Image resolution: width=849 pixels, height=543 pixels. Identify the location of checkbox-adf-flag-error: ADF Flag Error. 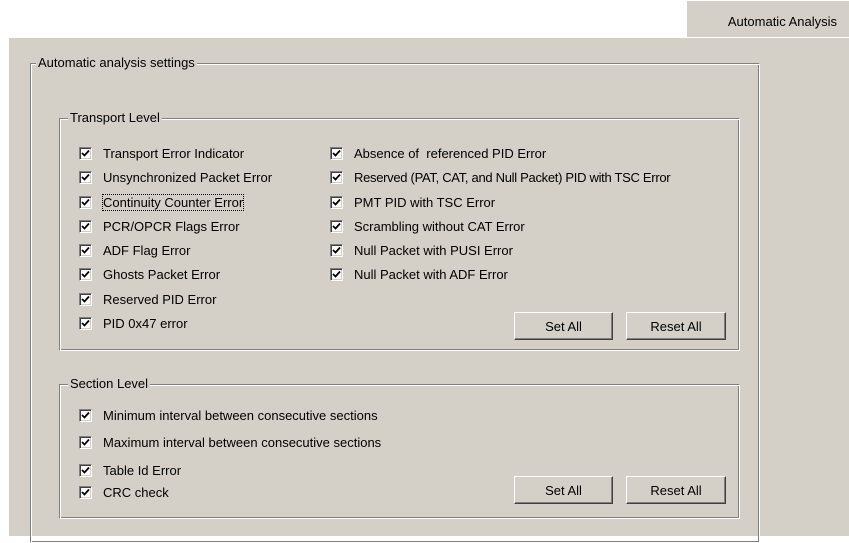
(134, 250).